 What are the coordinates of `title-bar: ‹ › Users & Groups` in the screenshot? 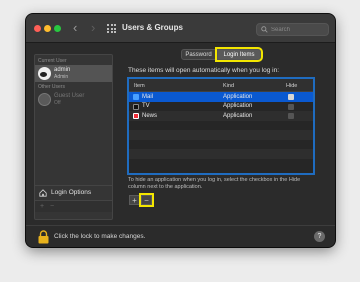 It's located at (180, 28).